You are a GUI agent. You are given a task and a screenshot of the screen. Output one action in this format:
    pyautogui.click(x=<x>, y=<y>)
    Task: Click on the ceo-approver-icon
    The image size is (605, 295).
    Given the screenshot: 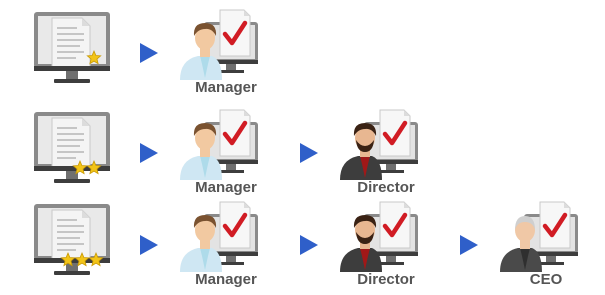 What is the action you would take?
    pyautogui.click(x=540, y=236)
    